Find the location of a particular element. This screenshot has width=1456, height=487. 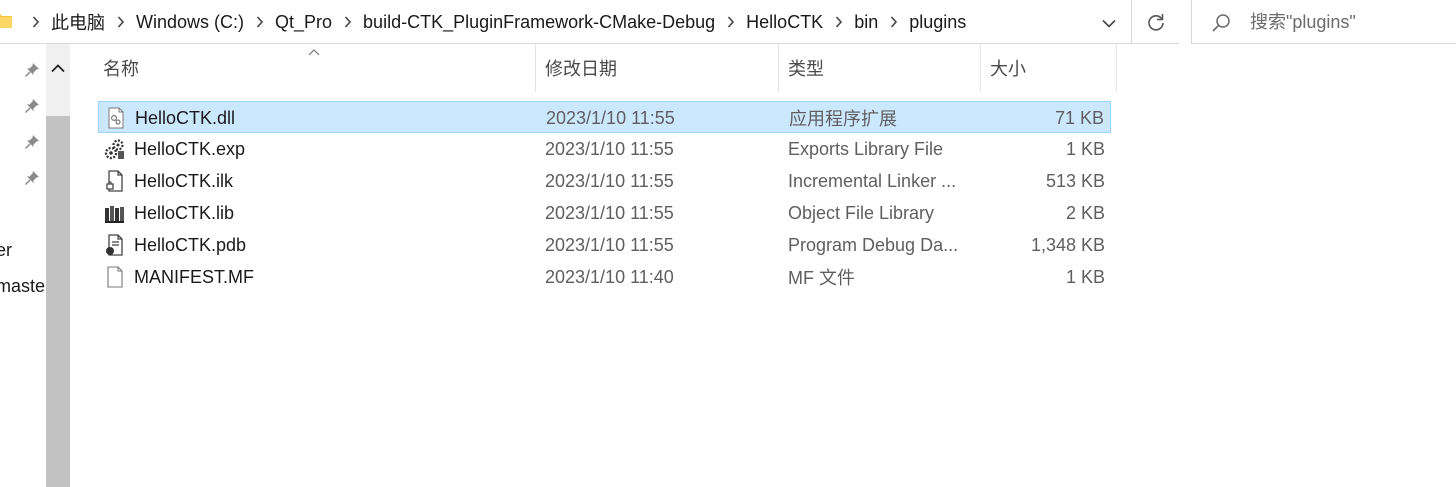

refresh-button is located at coordinates (1155, 22).